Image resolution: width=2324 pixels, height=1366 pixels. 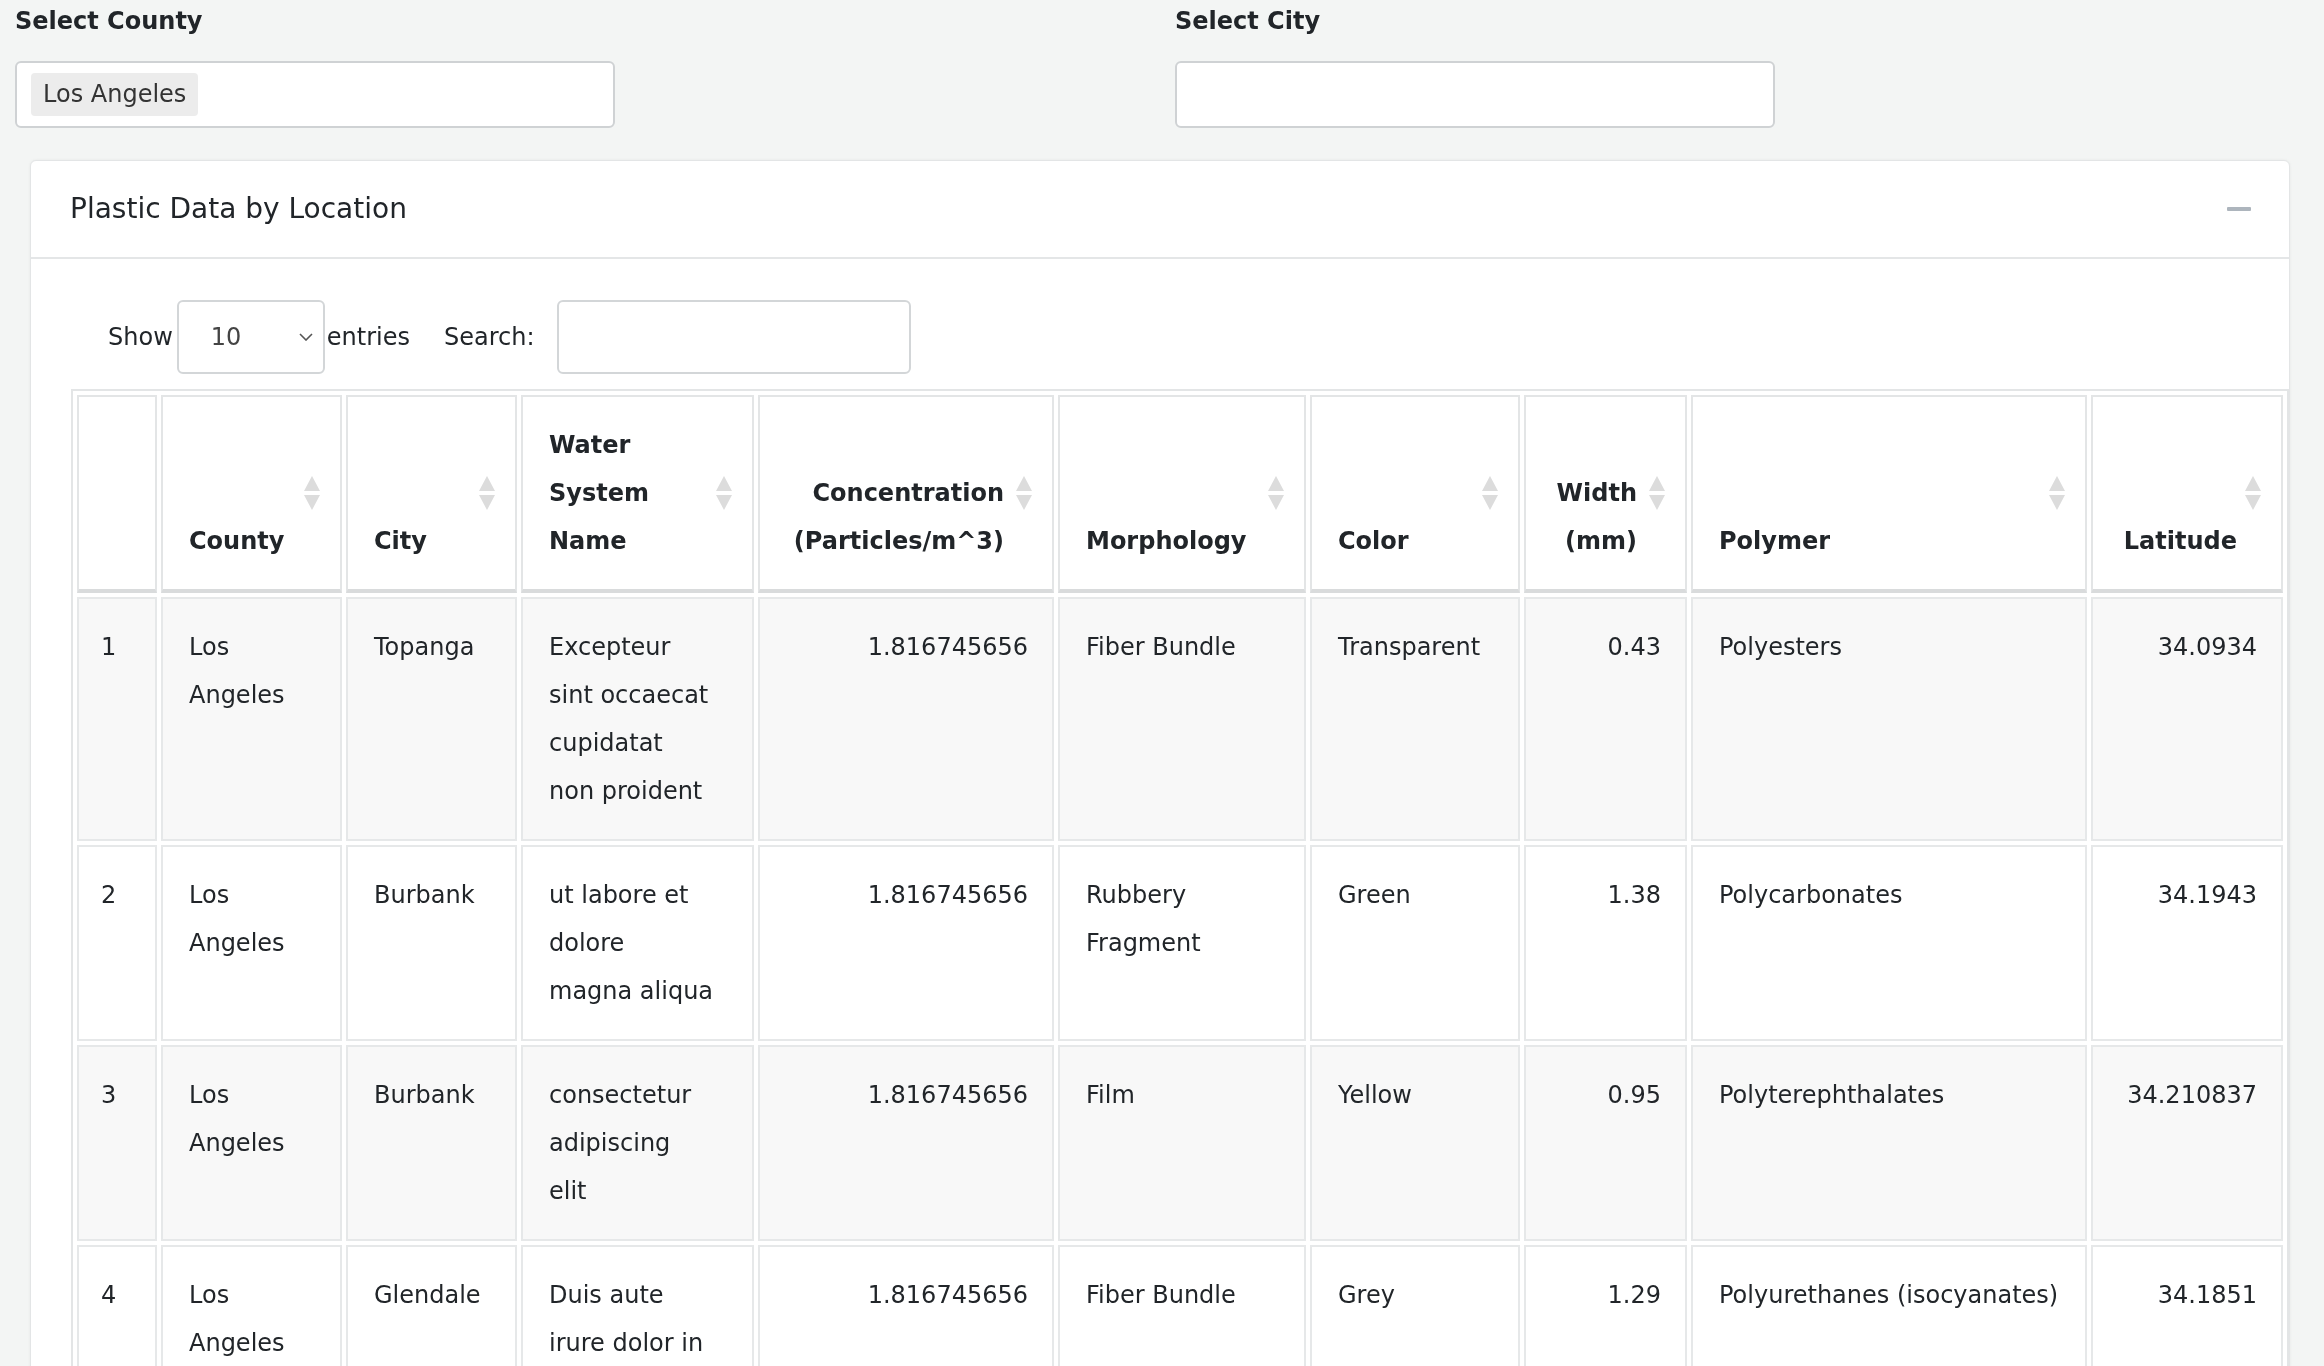 I want to click on field-label: Select County, so click(x=109, y=21).